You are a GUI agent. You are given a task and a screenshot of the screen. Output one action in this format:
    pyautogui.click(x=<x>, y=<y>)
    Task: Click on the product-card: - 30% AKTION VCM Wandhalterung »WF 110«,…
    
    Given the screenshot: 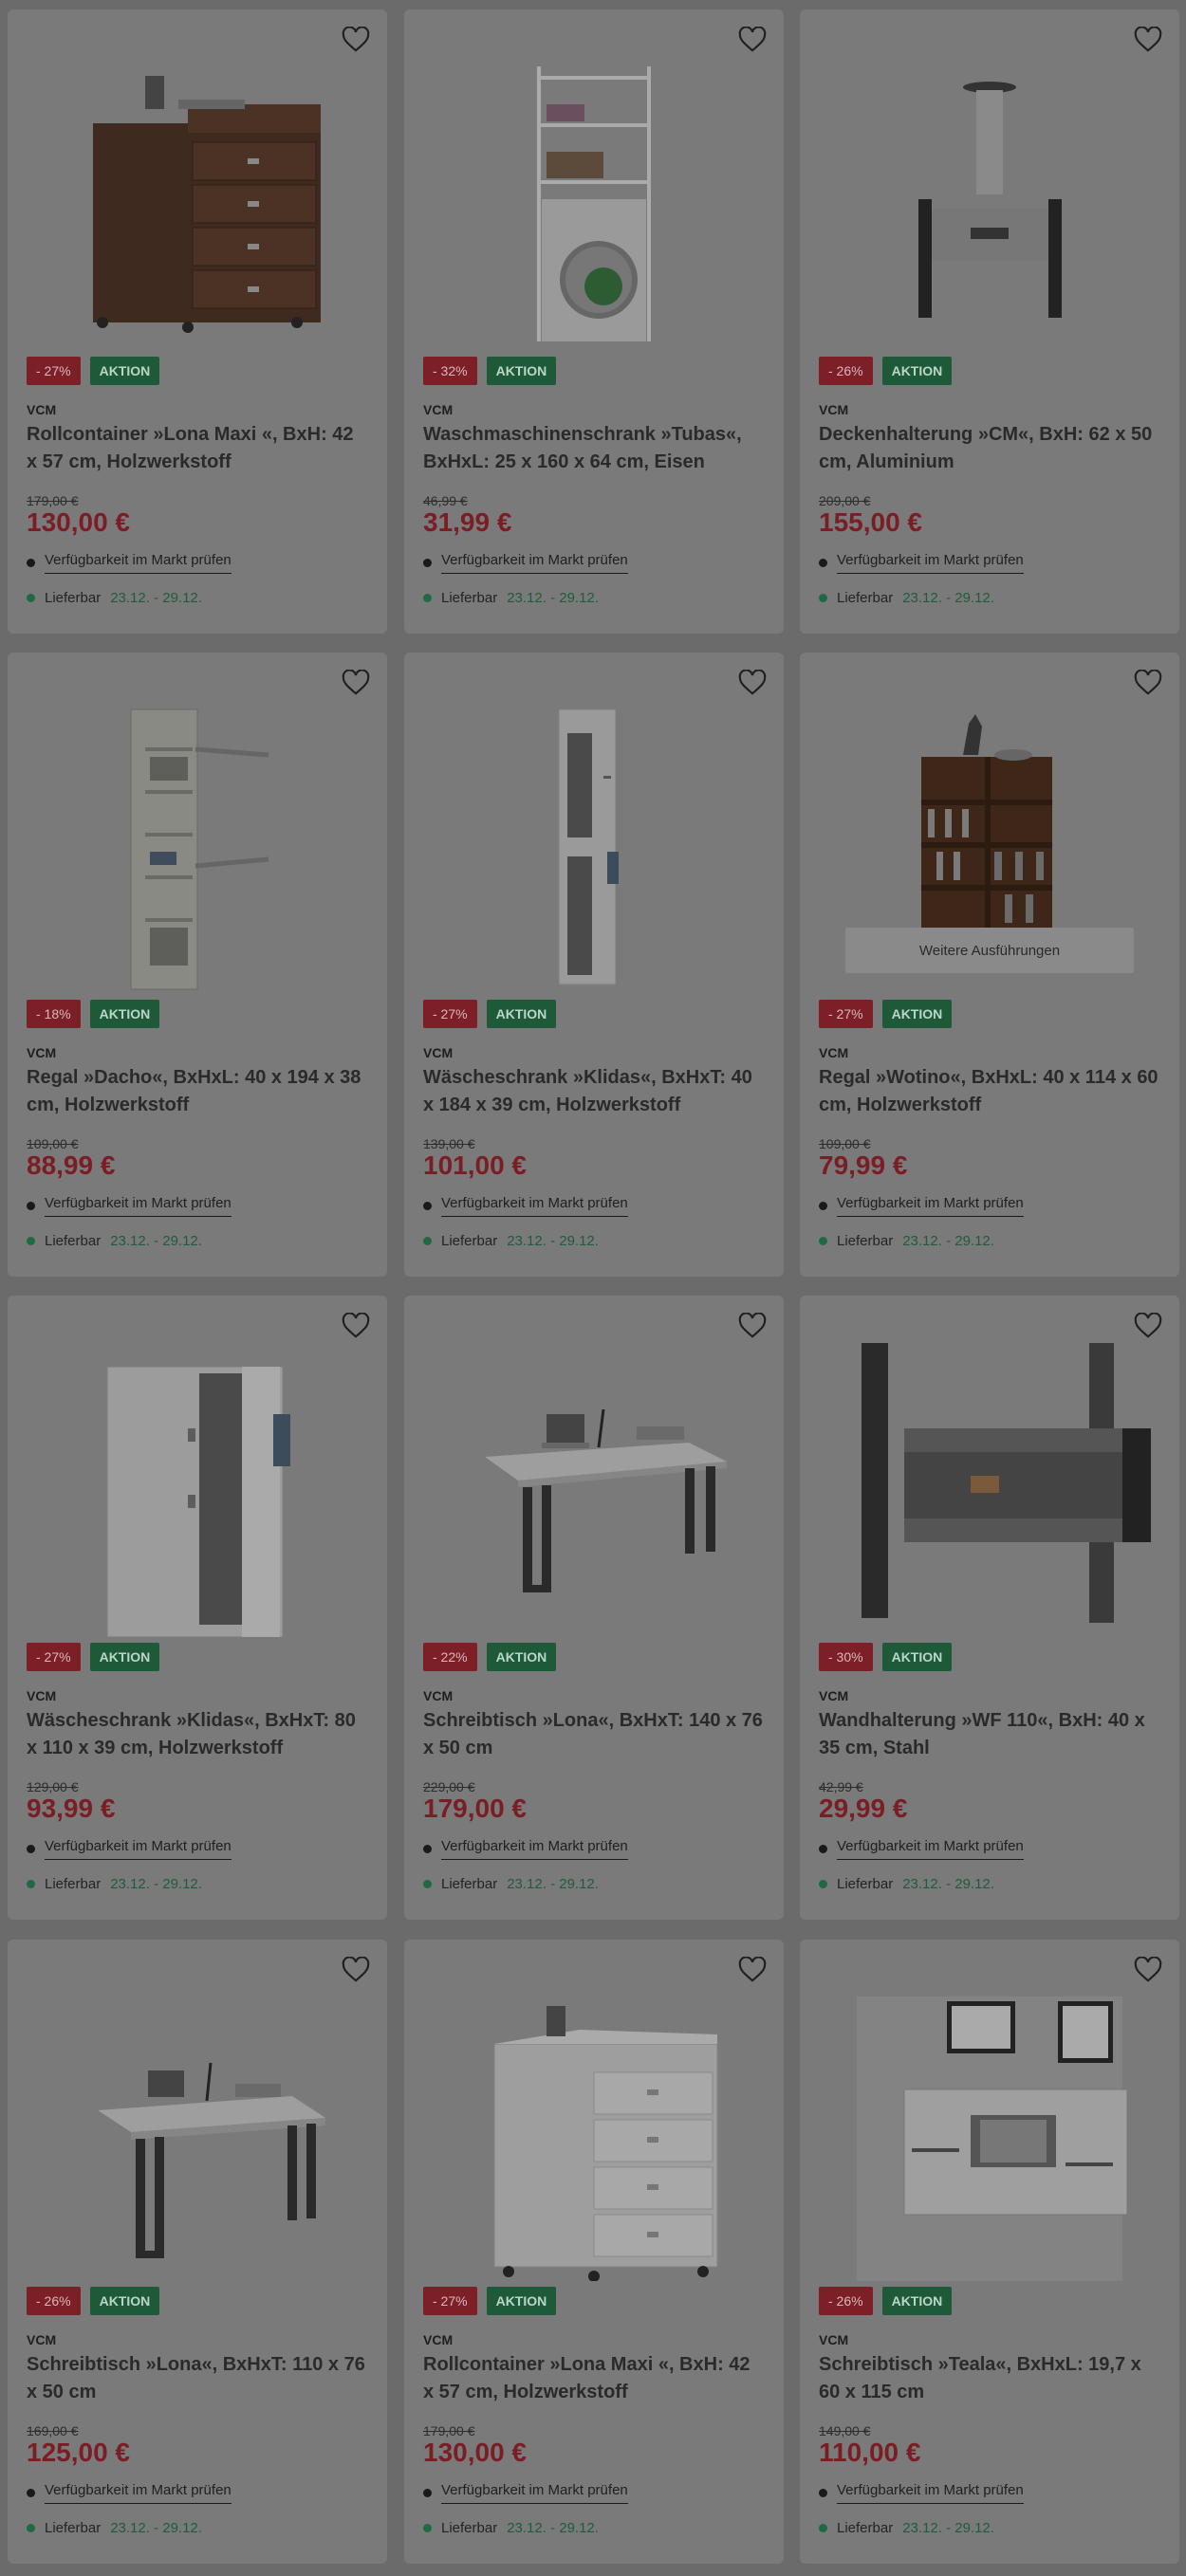 What is the action you would take?
    pyautogui.click(x=989, y=1608)
    